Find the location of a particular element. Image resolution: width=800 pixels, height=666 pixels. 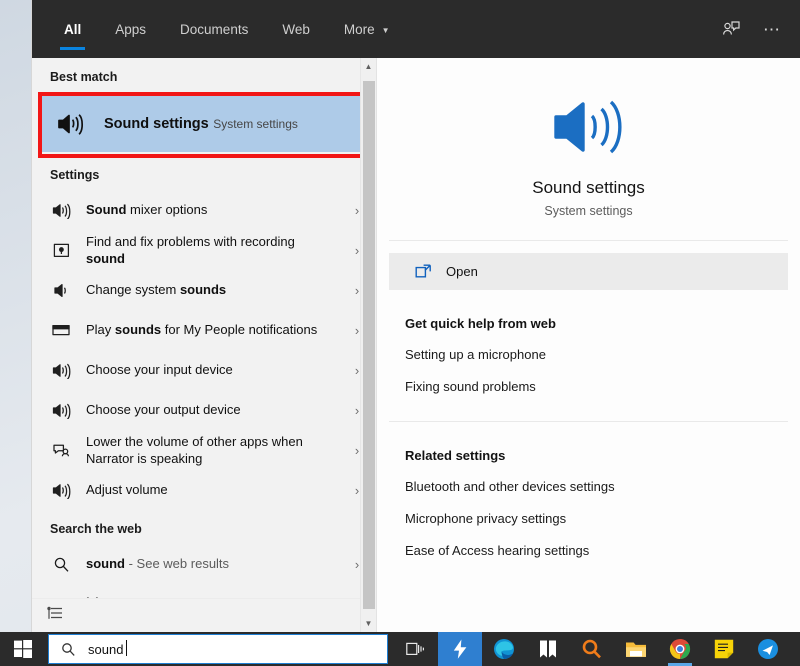

label-match: sound is located at coordinates (105, 258).